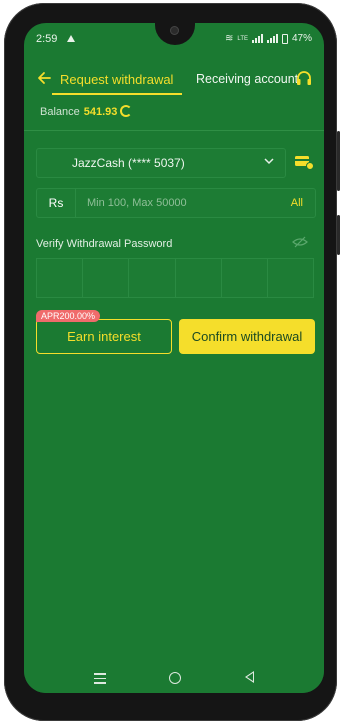  I want to click on tab-request-withdrawal: Request withdrawal, so click(116, 79).